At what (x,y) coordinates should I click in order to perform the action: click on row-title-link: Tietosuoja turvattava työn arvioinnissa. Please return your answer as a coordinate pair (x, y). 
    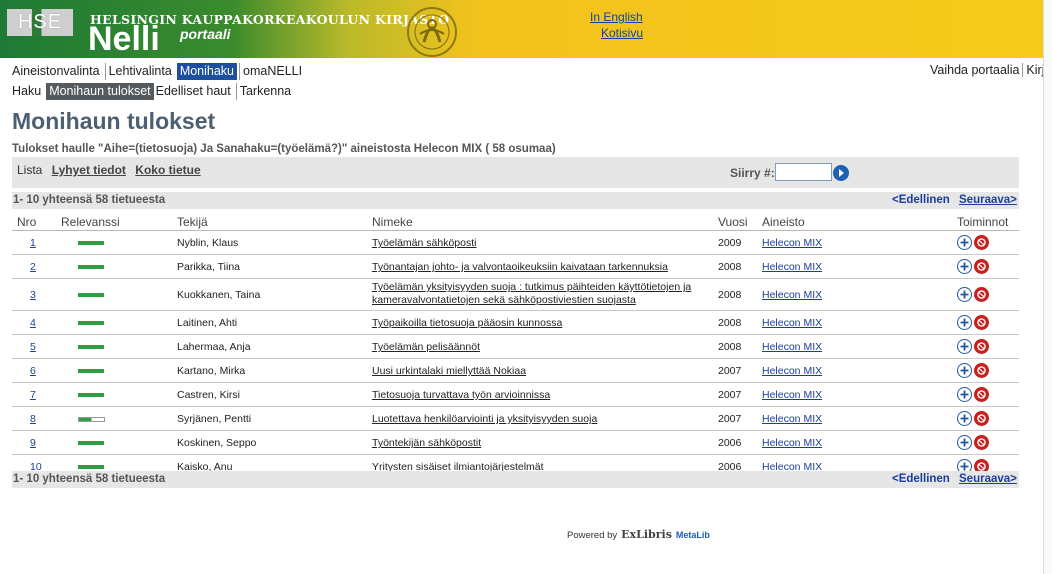
    Looking at the image, I should click on (539, 395).